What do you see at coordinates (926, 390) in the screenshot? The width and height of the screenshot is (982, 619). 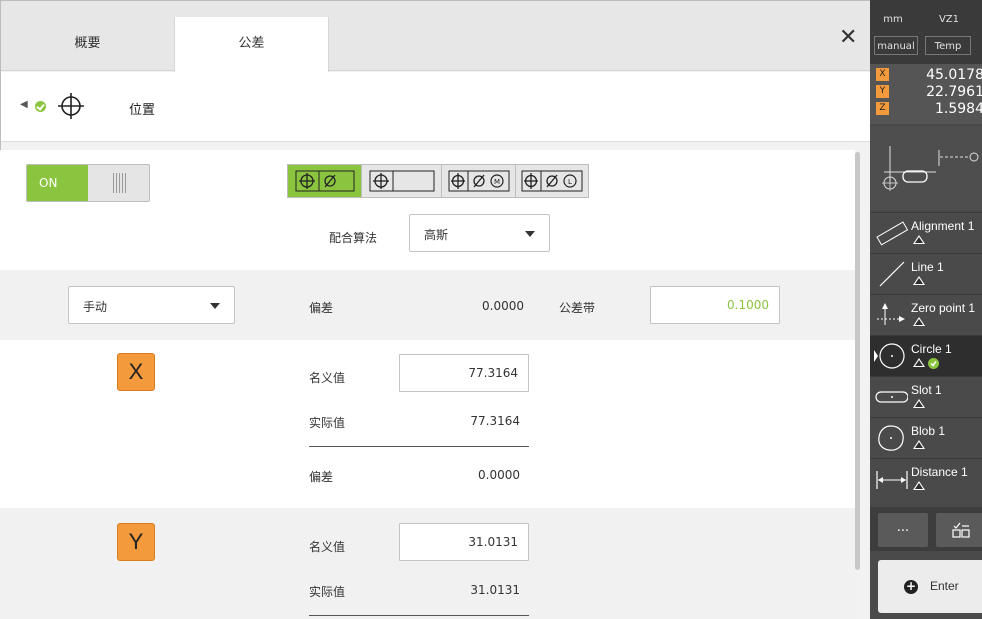 I see `feature-name: Slot 1` at bounding box center [926, 390].